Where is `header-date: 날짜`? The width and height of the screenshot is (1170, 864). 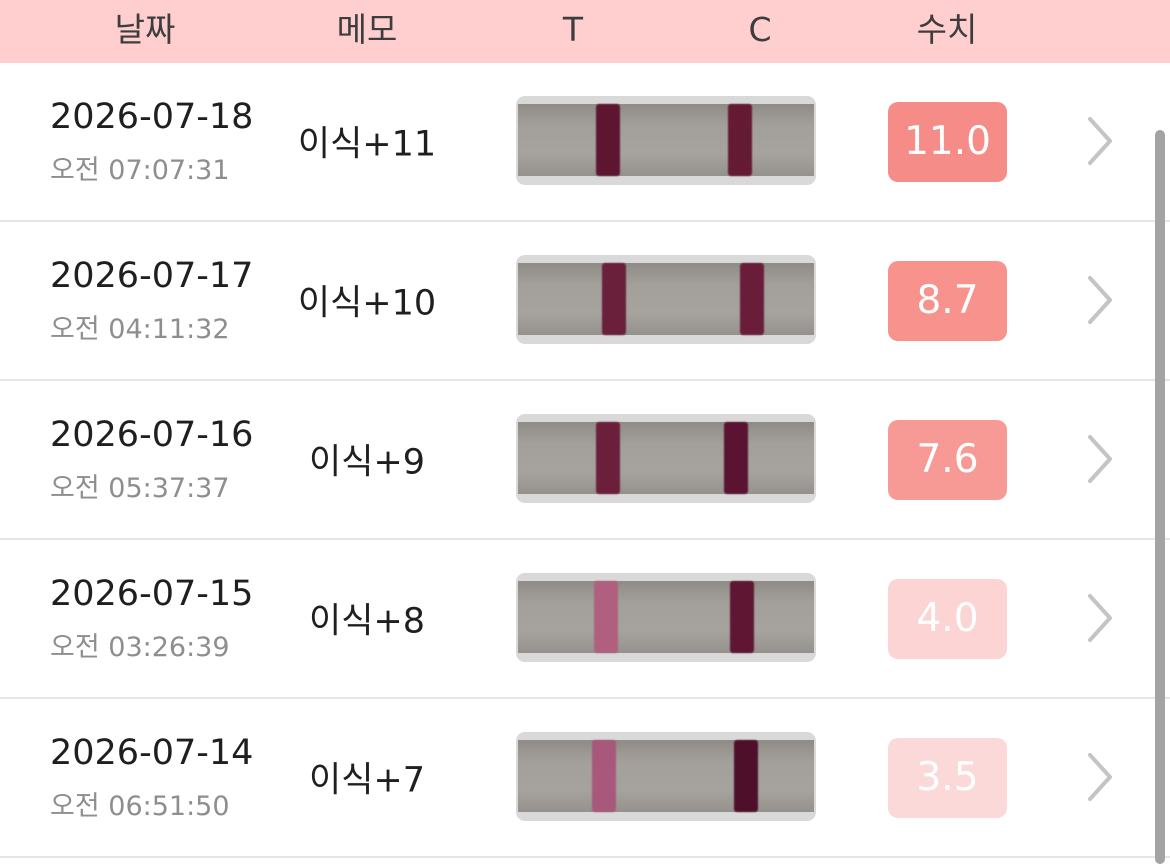 header-date: 날짜 is located at coordinates (145, 29).